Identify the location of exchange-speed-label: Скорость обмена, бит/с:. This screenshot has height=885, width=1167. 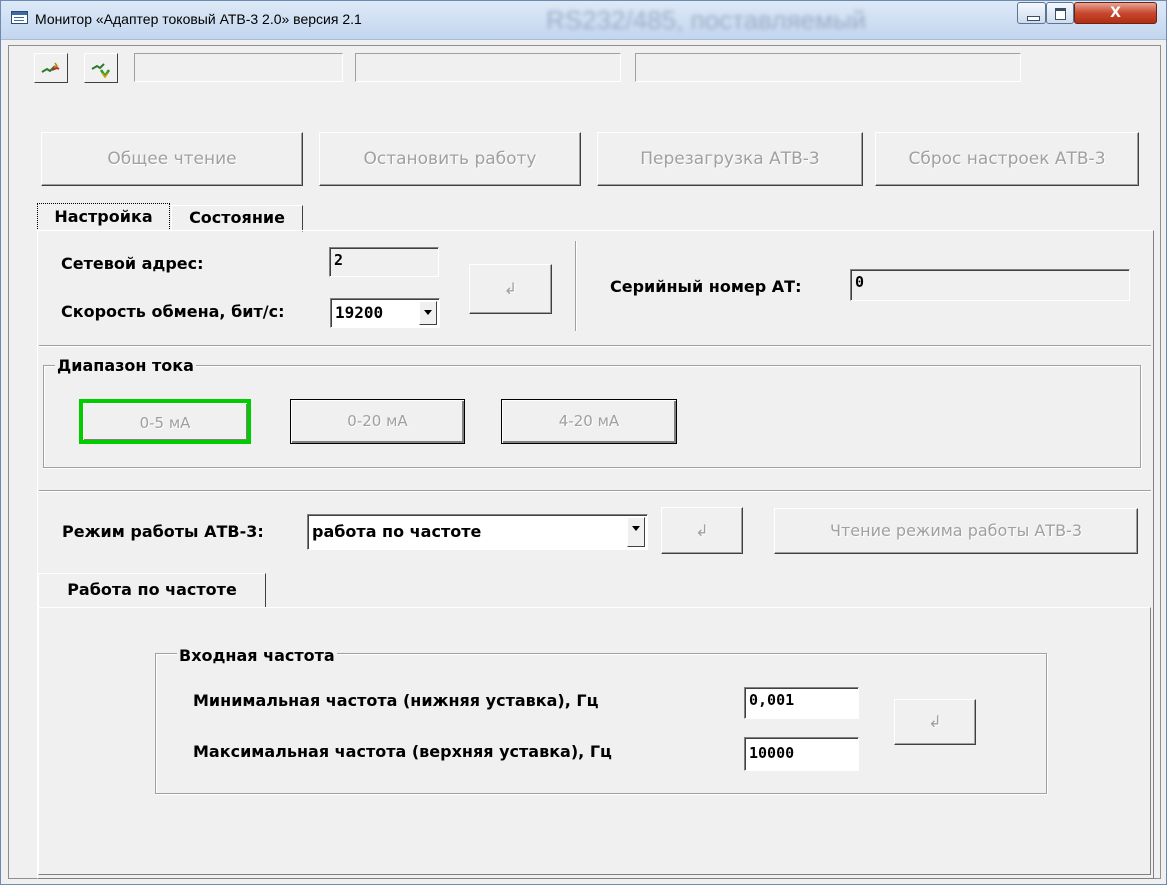
(173, 311).